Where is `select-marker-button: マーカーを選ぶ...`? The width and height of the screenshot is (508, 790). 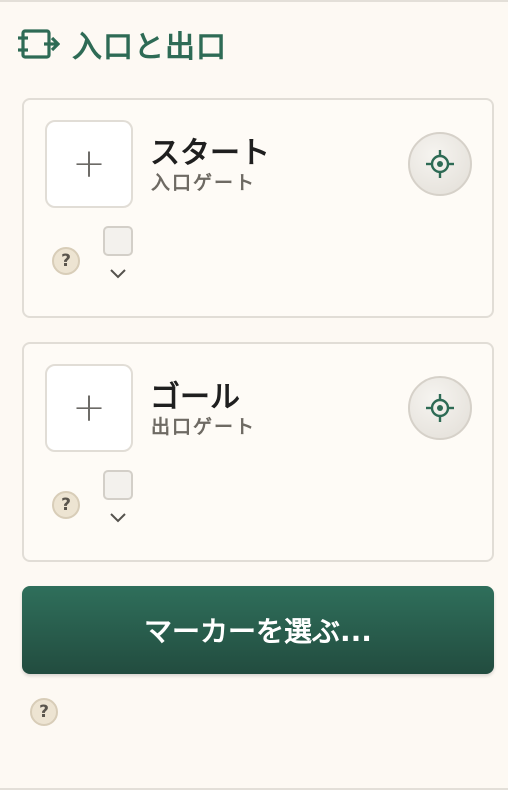 select-marker-button: マーカーを選ぶ... is located at coordinates (258, 630).